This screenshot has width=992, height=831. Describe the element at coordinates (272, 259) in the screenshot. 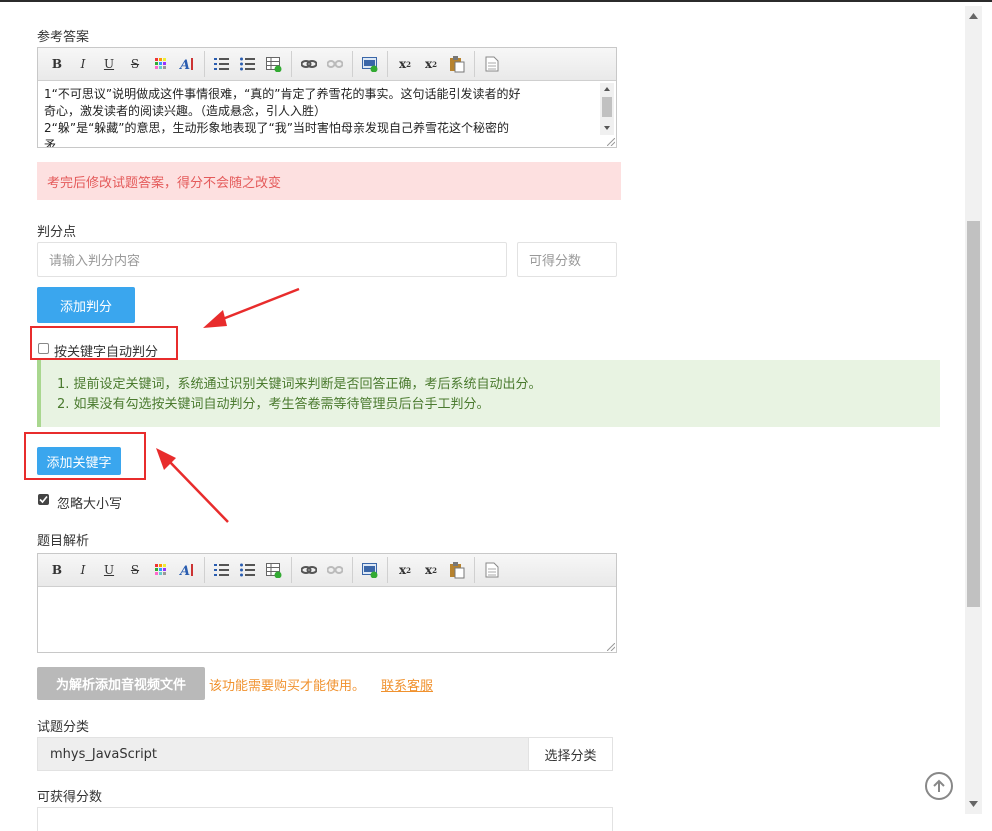

I see `scoring-content-input: 请输入判分内容` at that location.